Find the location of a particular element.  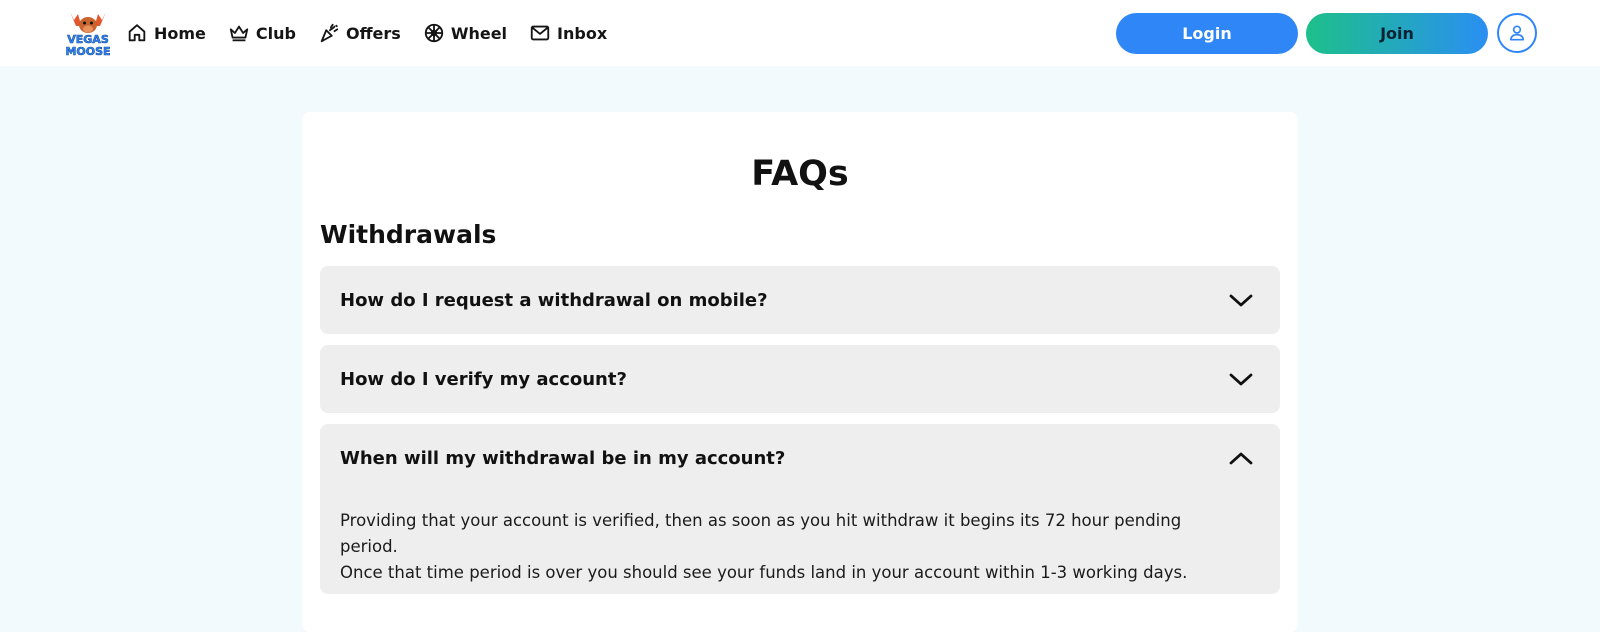

join-button: Join is located at coordinates (1397, 33).